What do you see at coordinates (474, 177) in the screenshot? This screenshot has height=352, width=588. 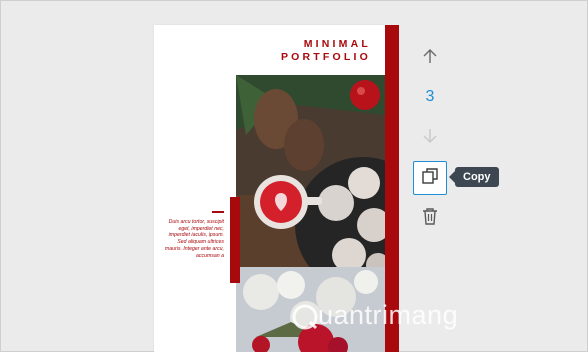 I see `copy-tooltip: Copy` at bounding box center [474, 177].